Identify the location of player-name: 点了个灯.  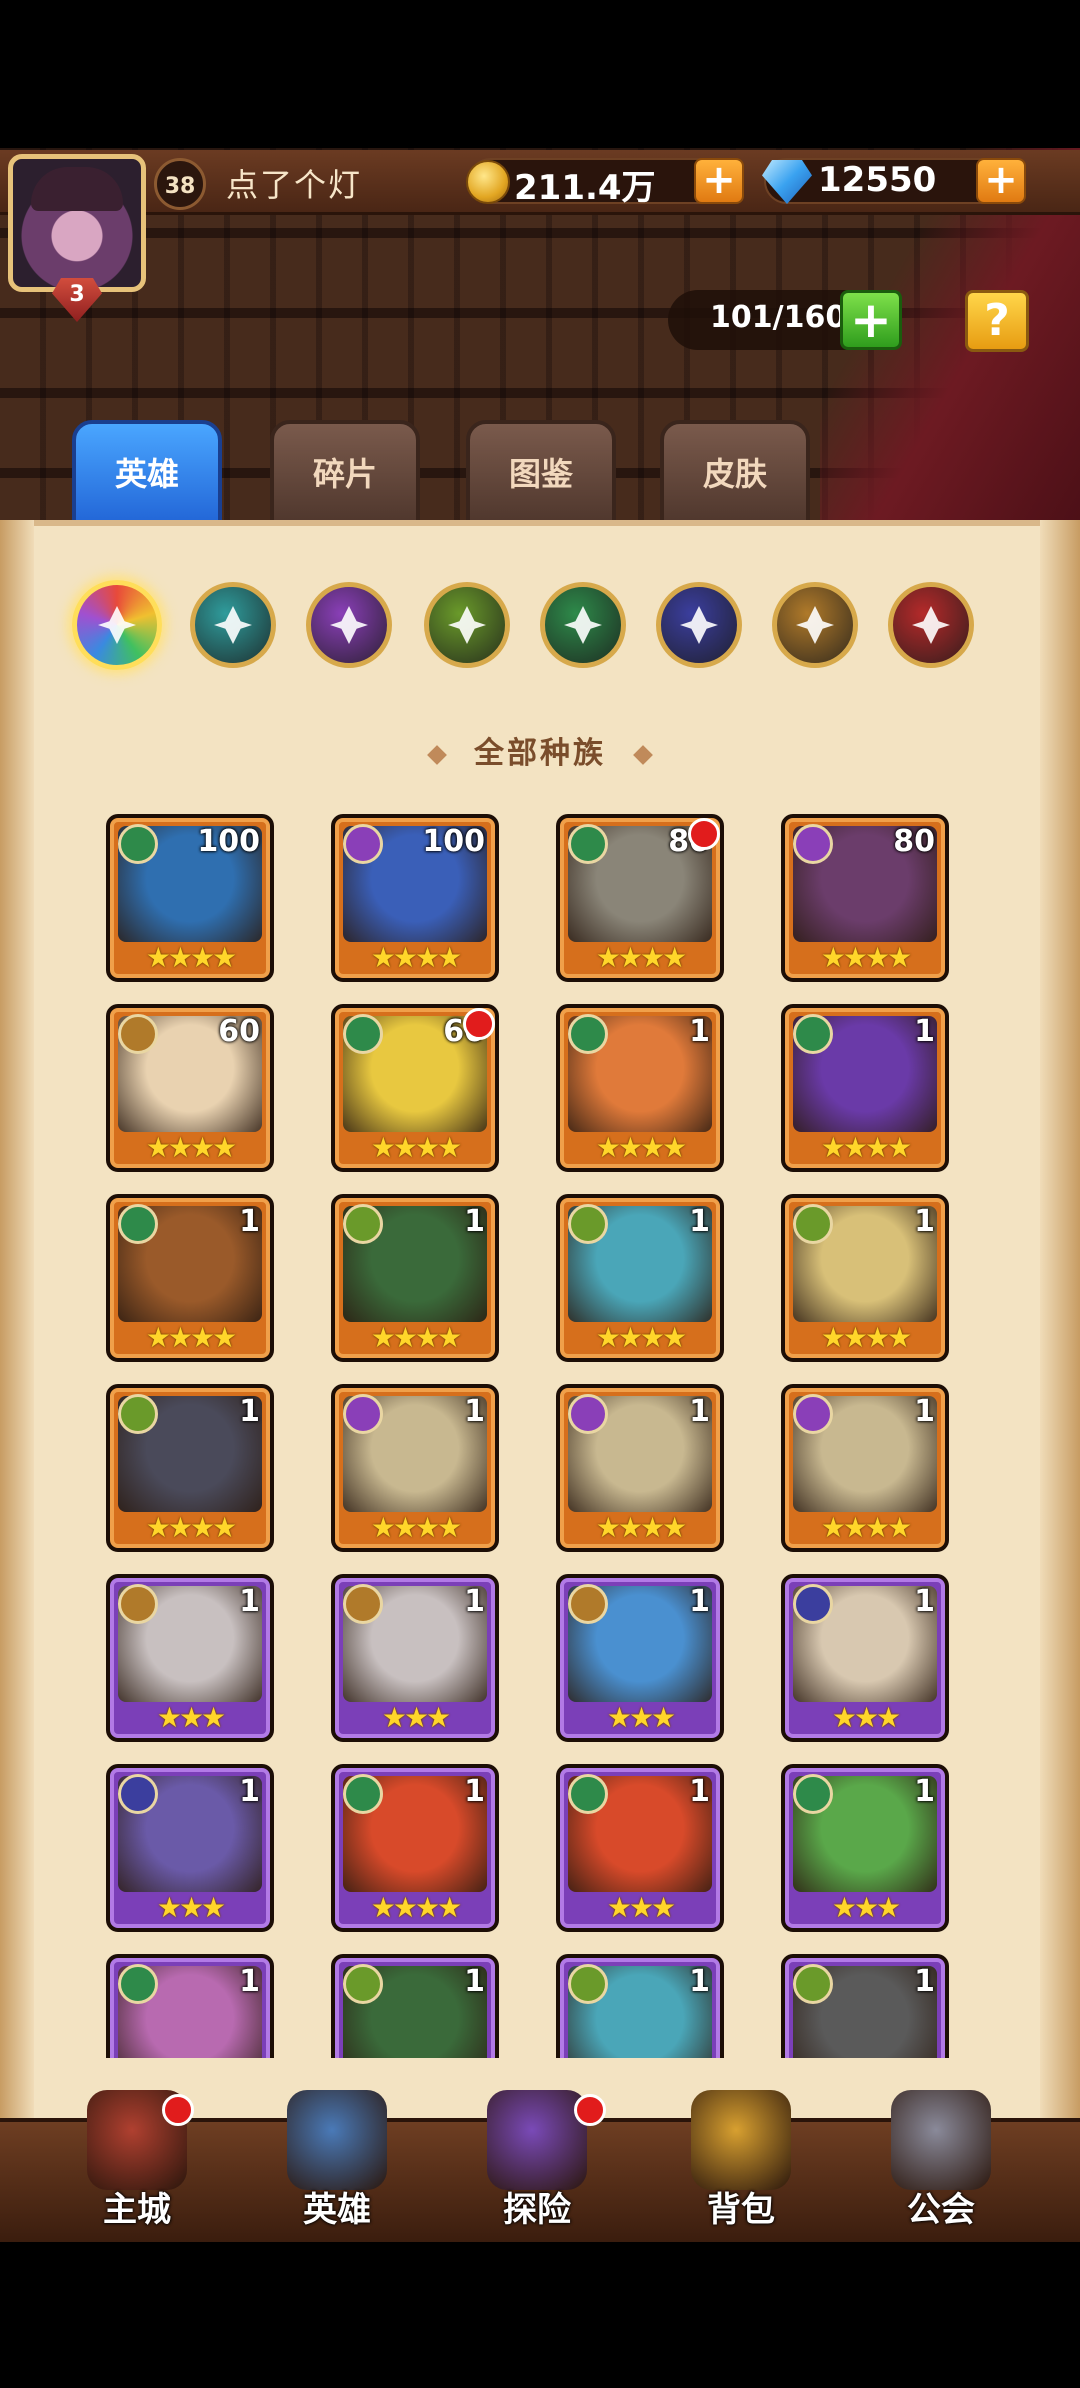
(294, 185).